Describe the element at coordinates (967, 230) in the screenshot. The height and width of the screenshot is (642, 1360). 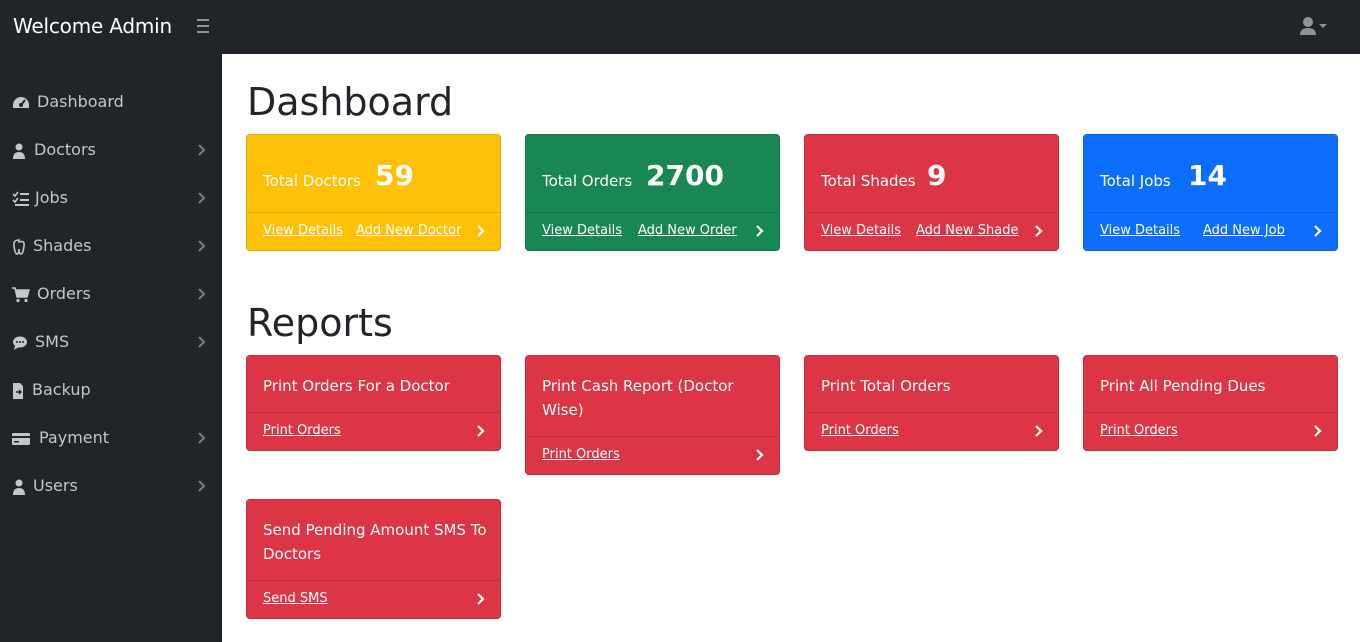
I see `add-new-shade-link: Add New Shade` at that location.